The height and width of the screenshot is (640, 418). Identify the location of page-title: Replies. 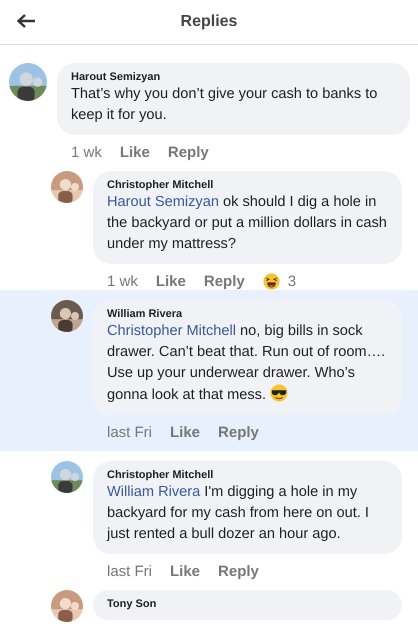
(209, 22).